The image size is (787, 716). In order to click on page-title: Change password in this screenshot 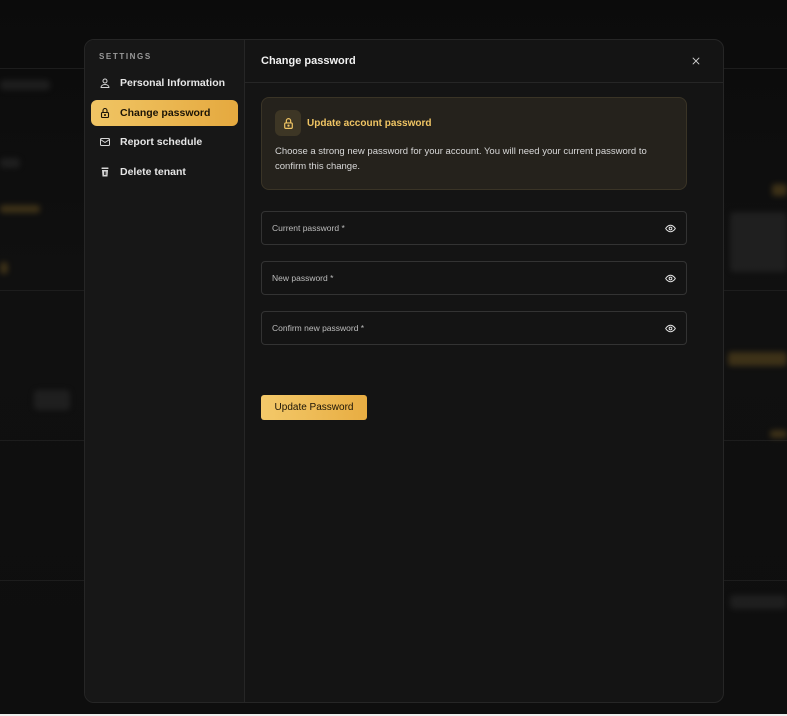, I will do `click(308, 61)`.